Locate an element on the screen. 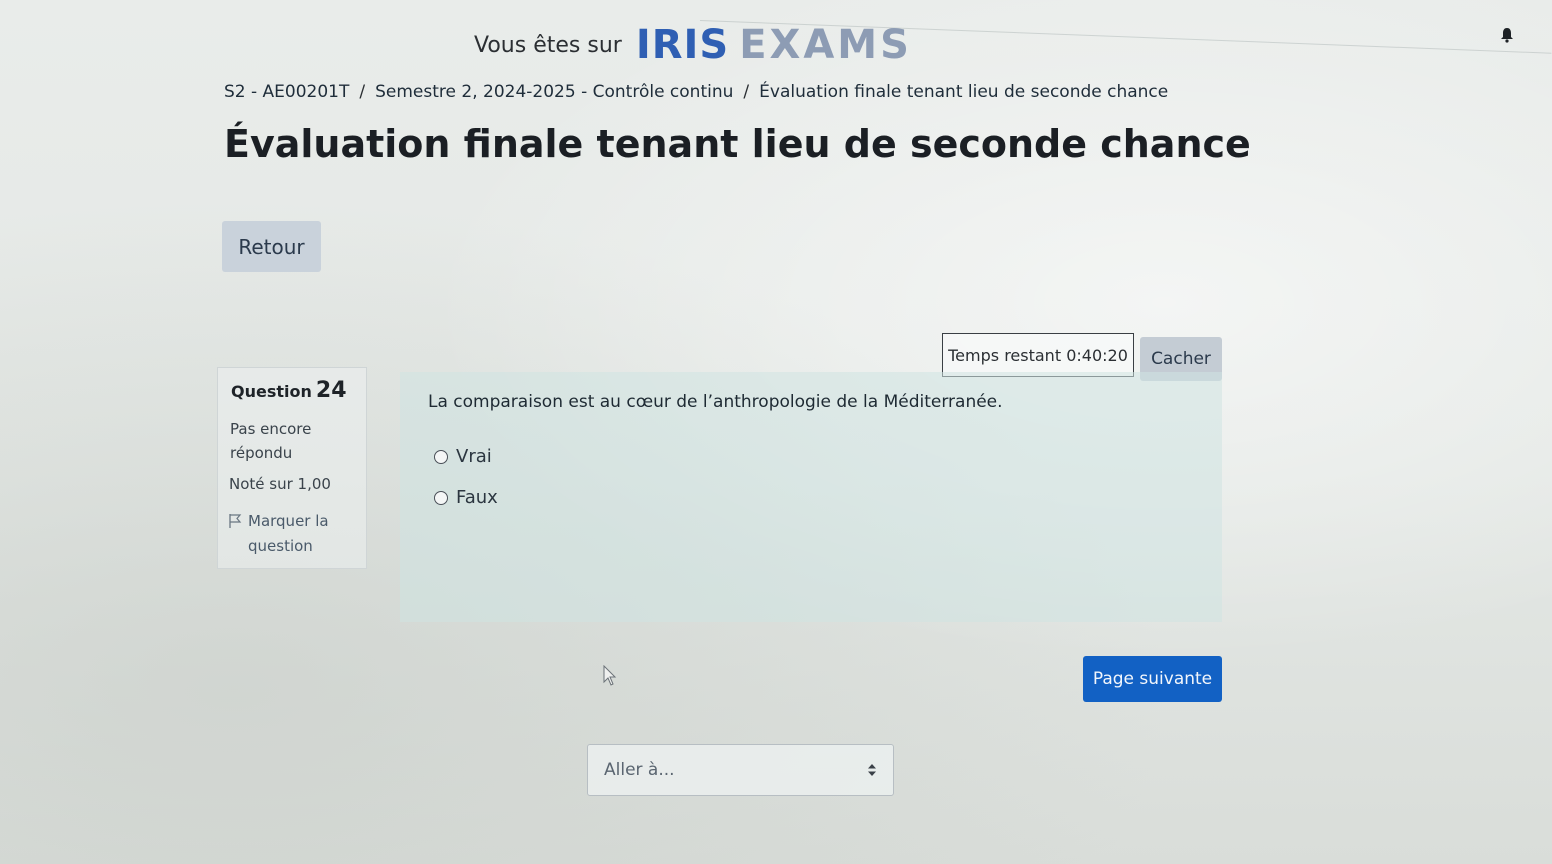 The image size is (1552, 864). timer-value: 0:40:20 is located at coordinates (1097, 355).